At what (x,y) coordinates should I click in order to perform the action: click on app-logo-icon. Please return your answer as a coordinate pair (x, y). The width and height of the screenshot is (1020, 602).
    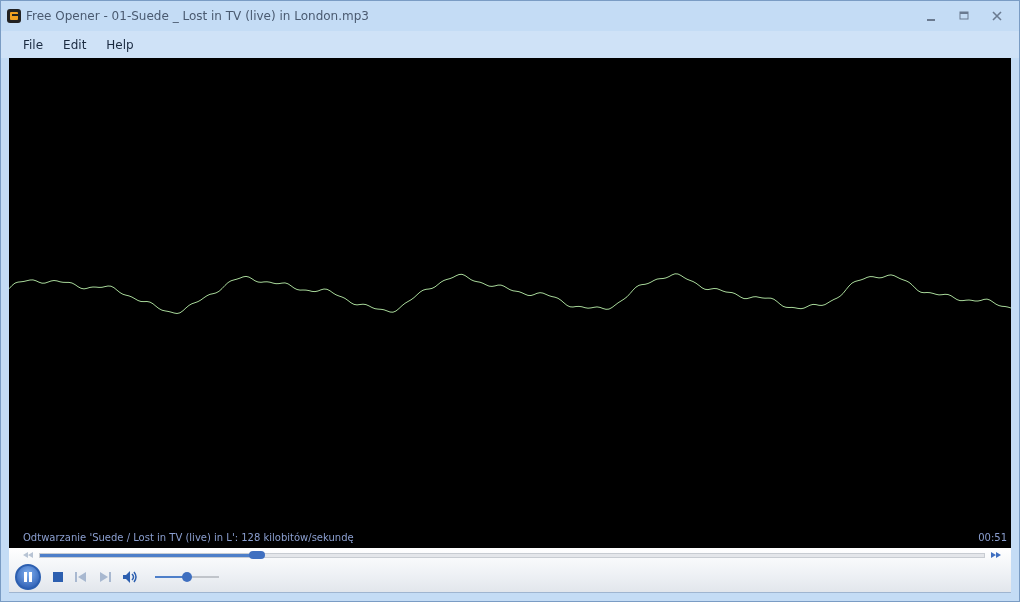
    Looking at the image, I should click on (14, 16).